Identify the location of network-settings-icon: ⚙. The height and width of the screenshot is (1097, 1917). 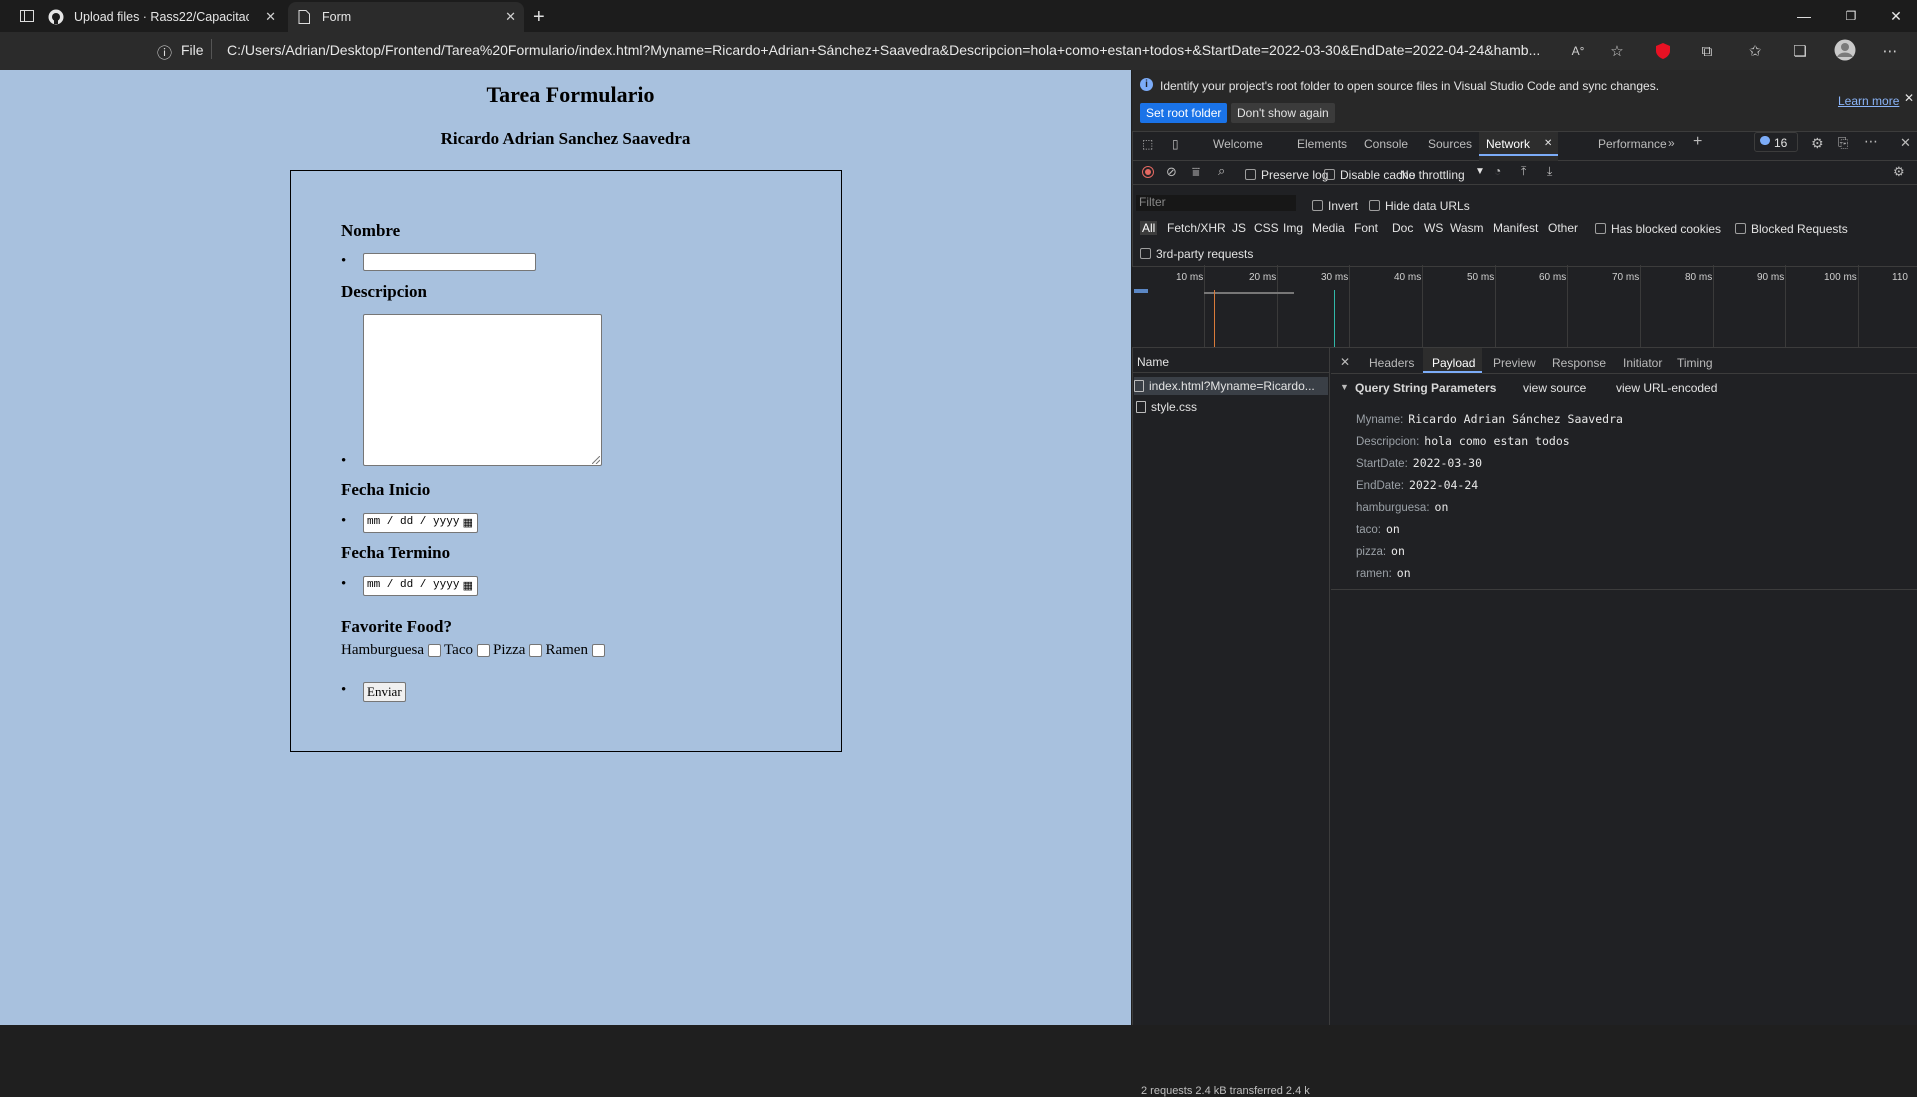
(1899, 172).